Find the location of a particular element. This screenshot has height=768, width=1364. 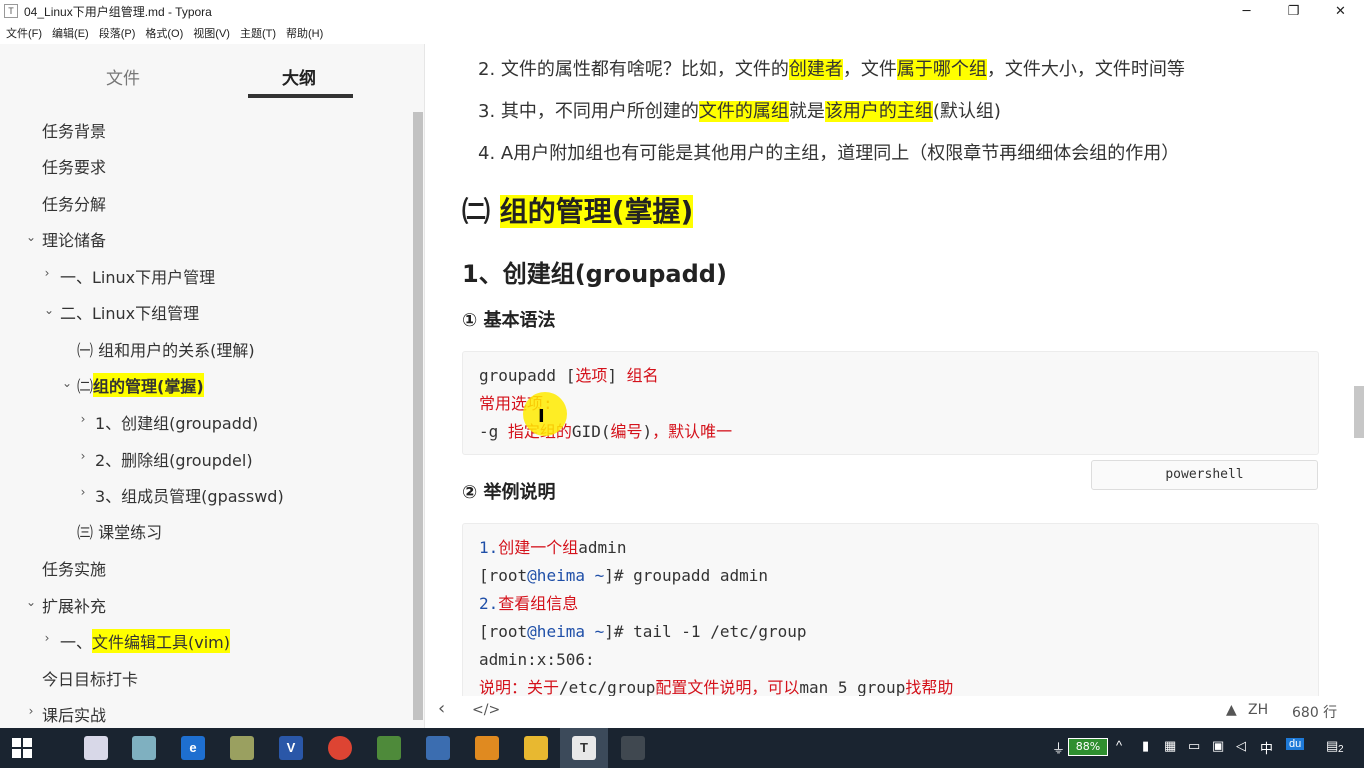

menu-paragraph: 段落(P) is located at coordinates (117, 33).